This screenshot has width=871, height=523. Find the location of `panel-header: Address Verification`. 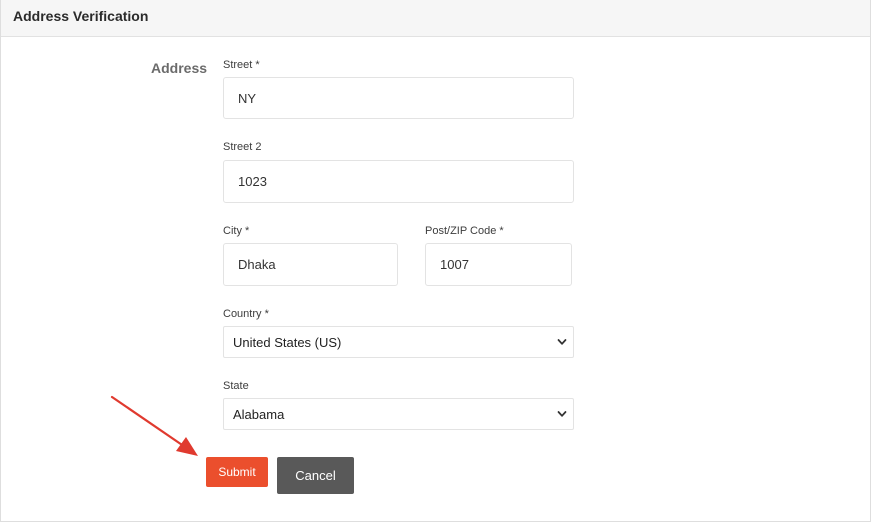

panel-header: Address Verification is located at coordinates (435, 18).